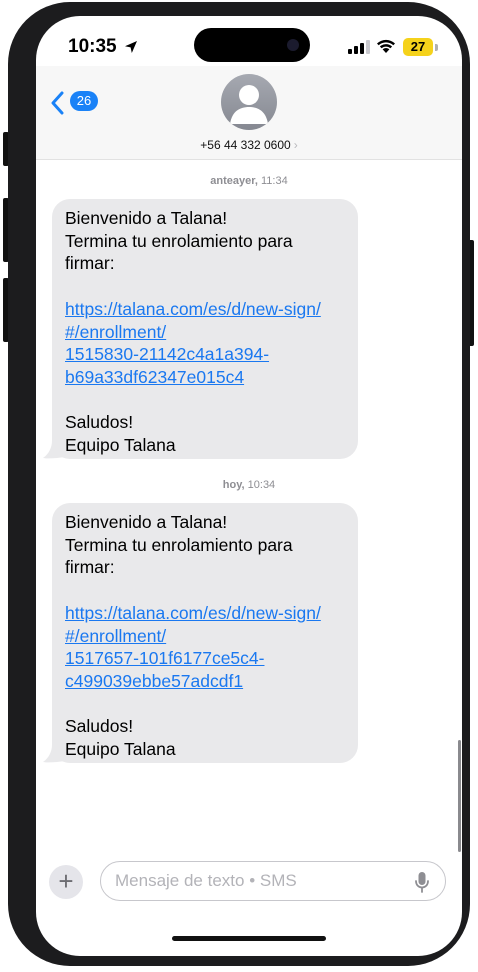 This screenshot has height=972, width=478. I want to click on back-button: 26, so click(78, 103).